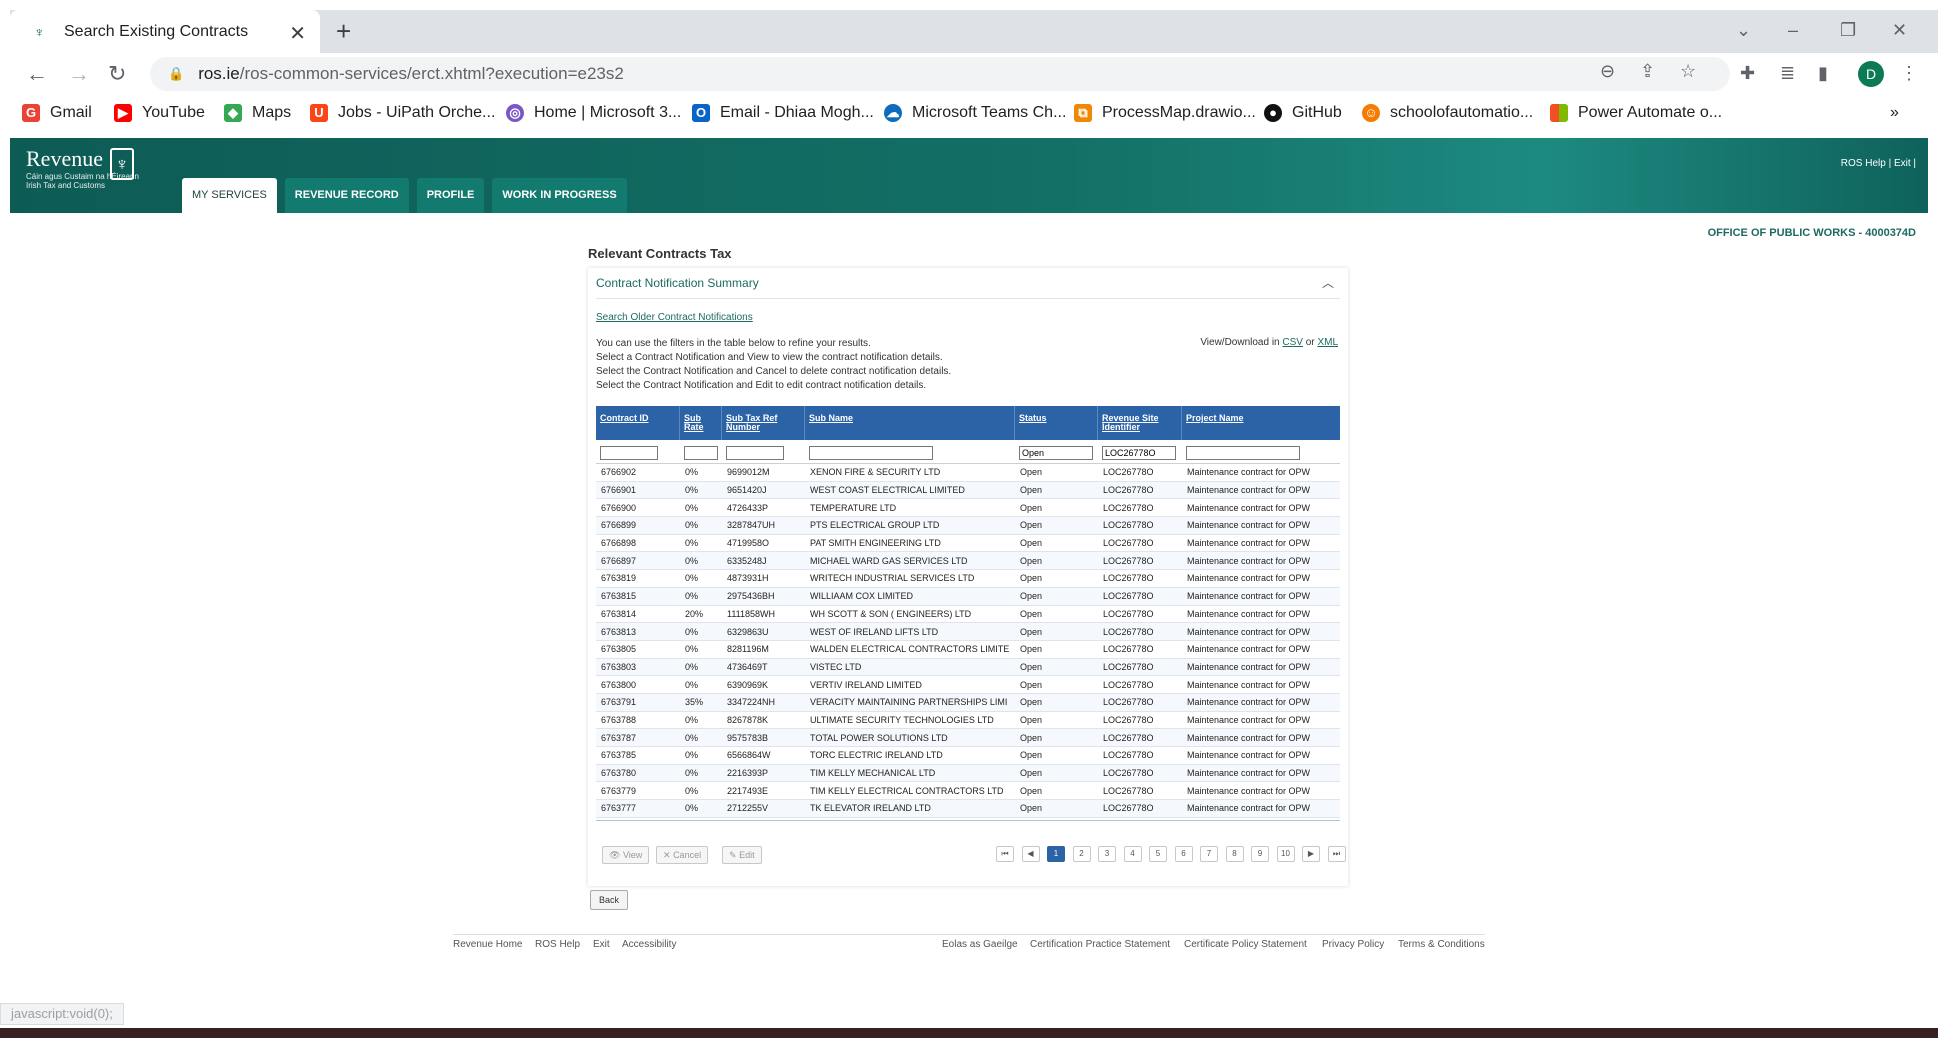 The image size is (1938, 1038). I want to click on page-5: 5, so click(1158, 854).